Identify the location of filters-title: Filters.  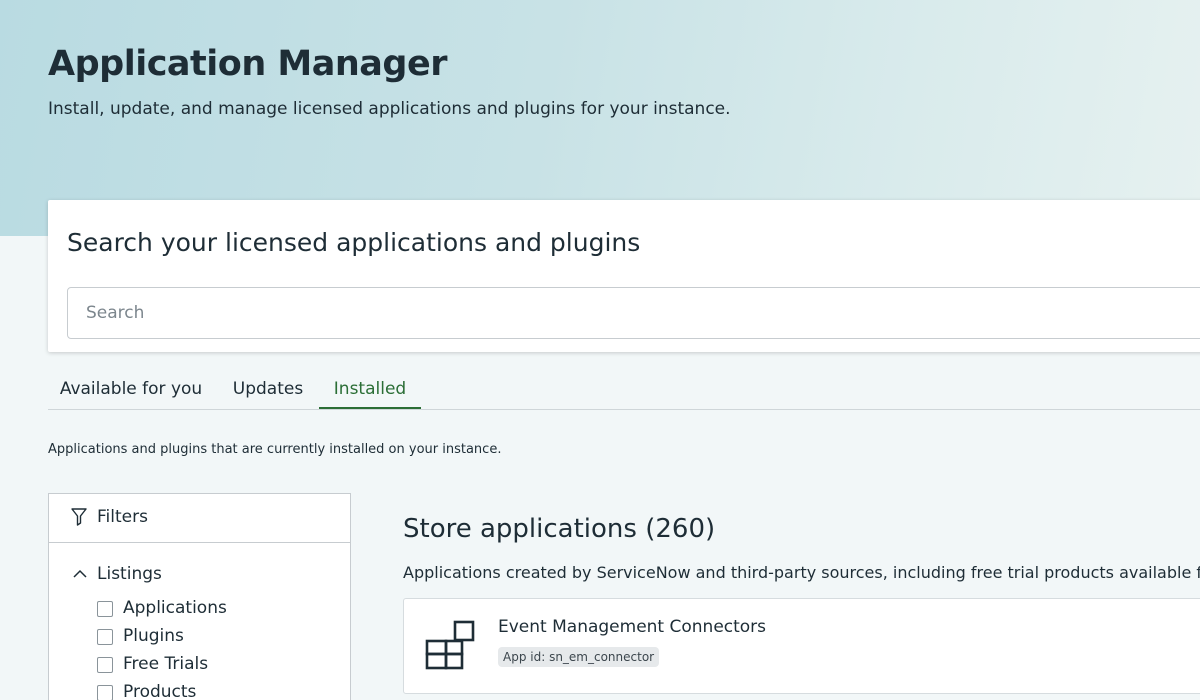
(122, 517).